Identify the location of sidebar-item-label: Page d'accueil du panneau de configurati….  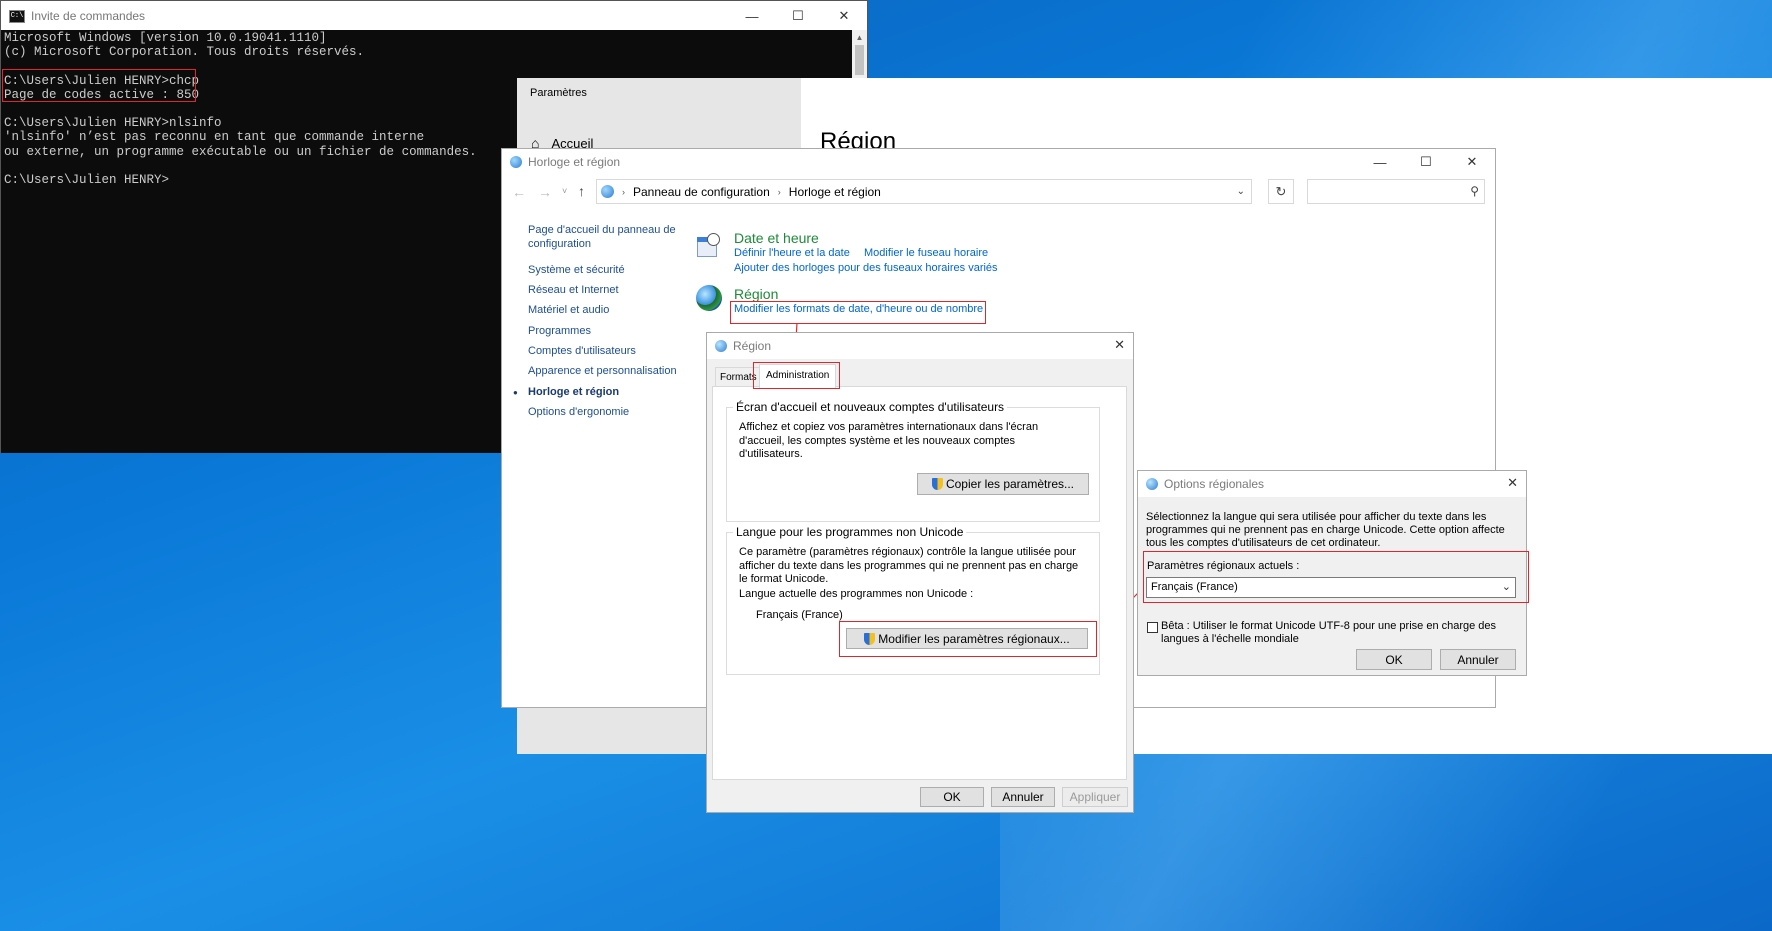
(602, 237).